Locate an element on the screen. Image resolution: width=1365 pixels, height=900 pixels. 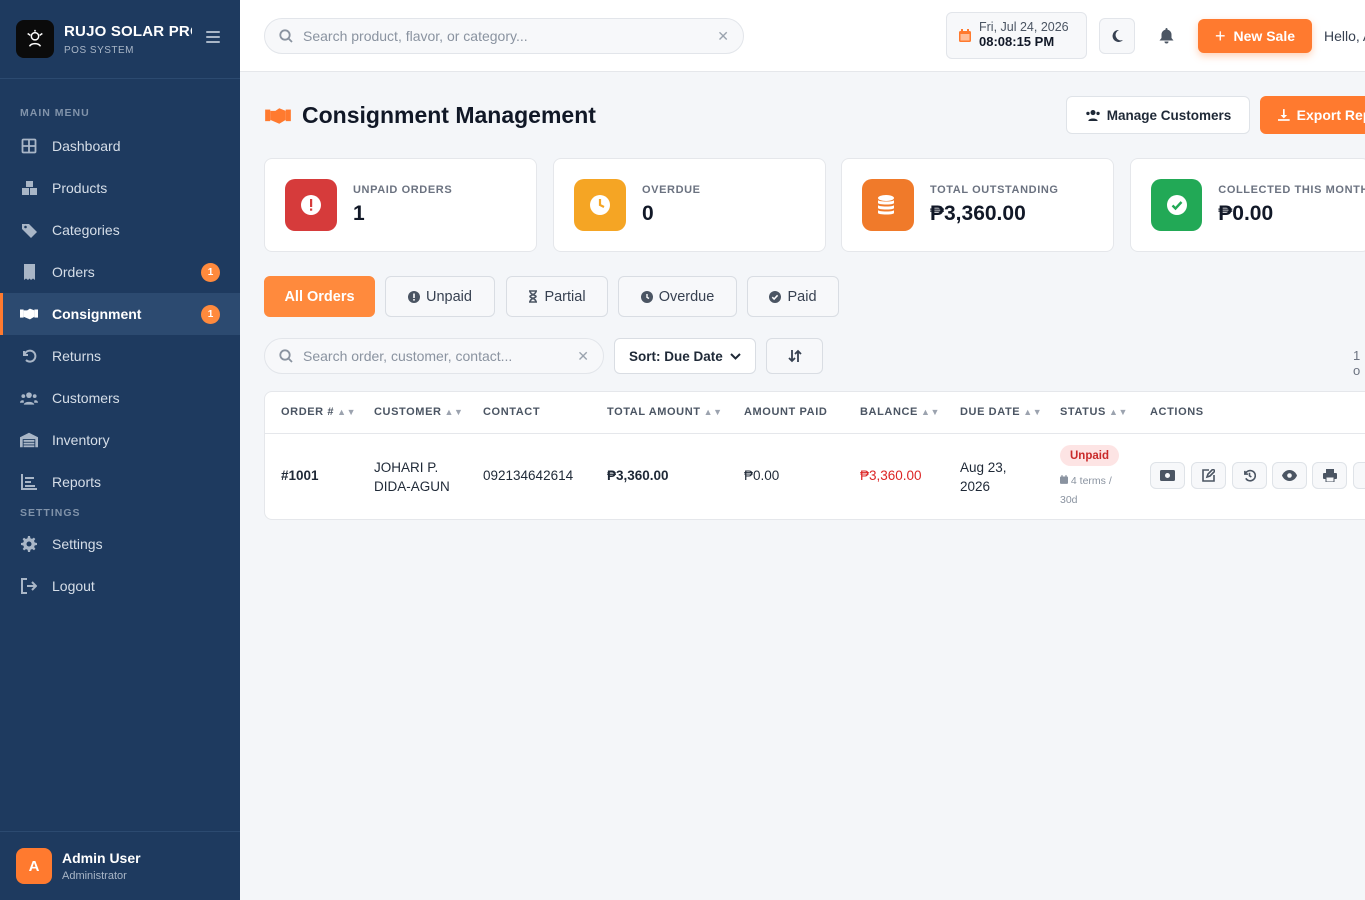
column-label: AMOUNT PAID is located at coordinates (786, 412).